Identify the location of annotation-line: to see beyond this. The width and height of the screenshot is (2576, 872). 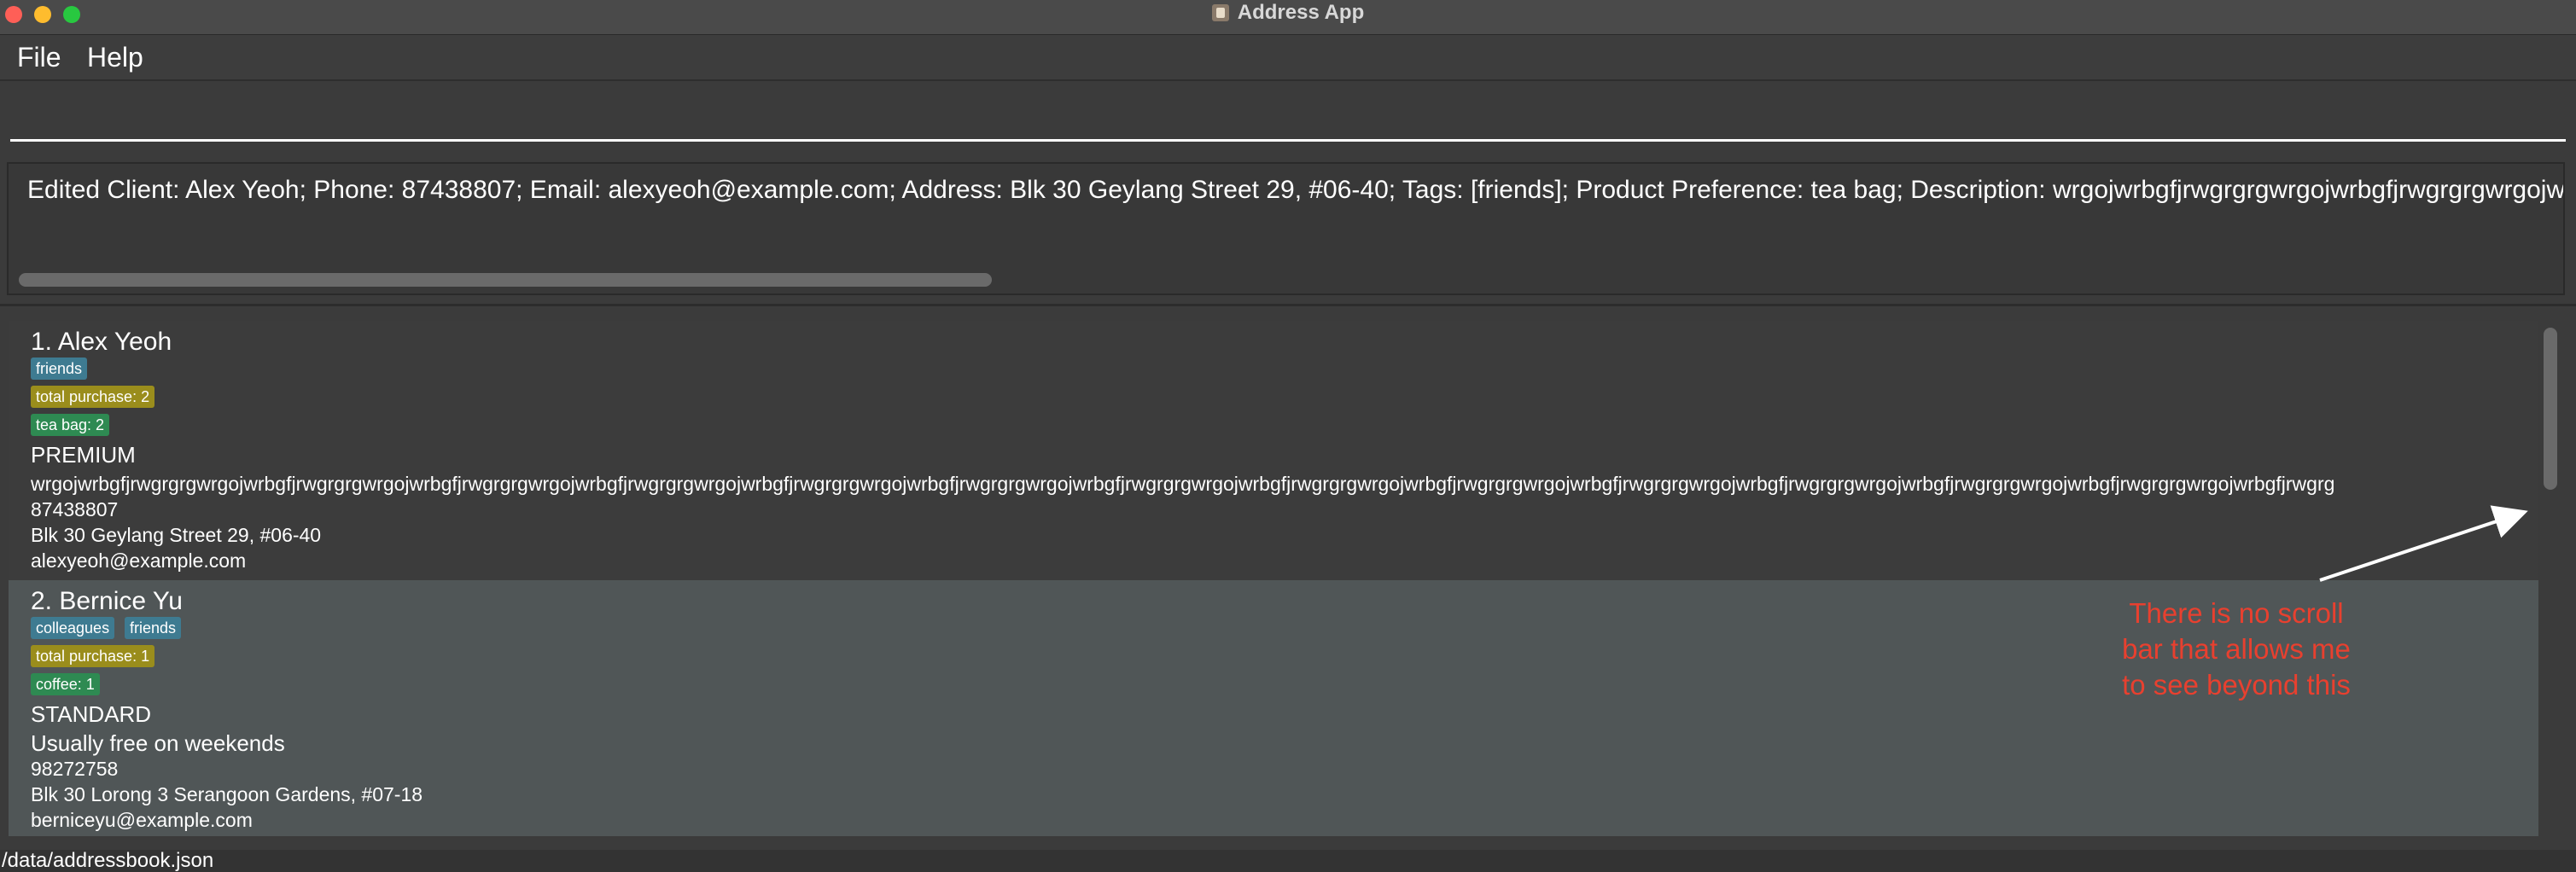
(2236, 685).